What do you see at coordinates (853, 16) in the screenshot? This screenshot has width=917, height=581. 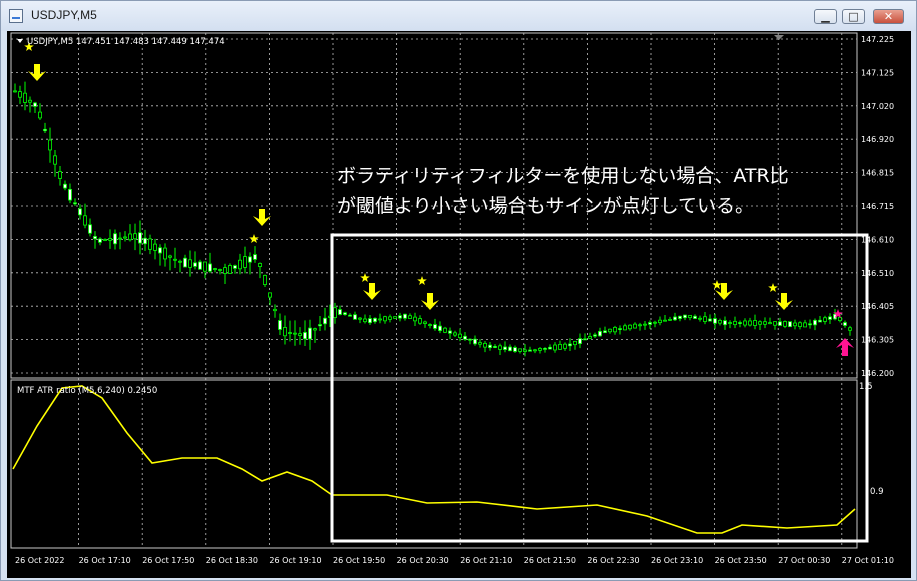 I see `maximize-button: □` at bounding box center [853, 16].